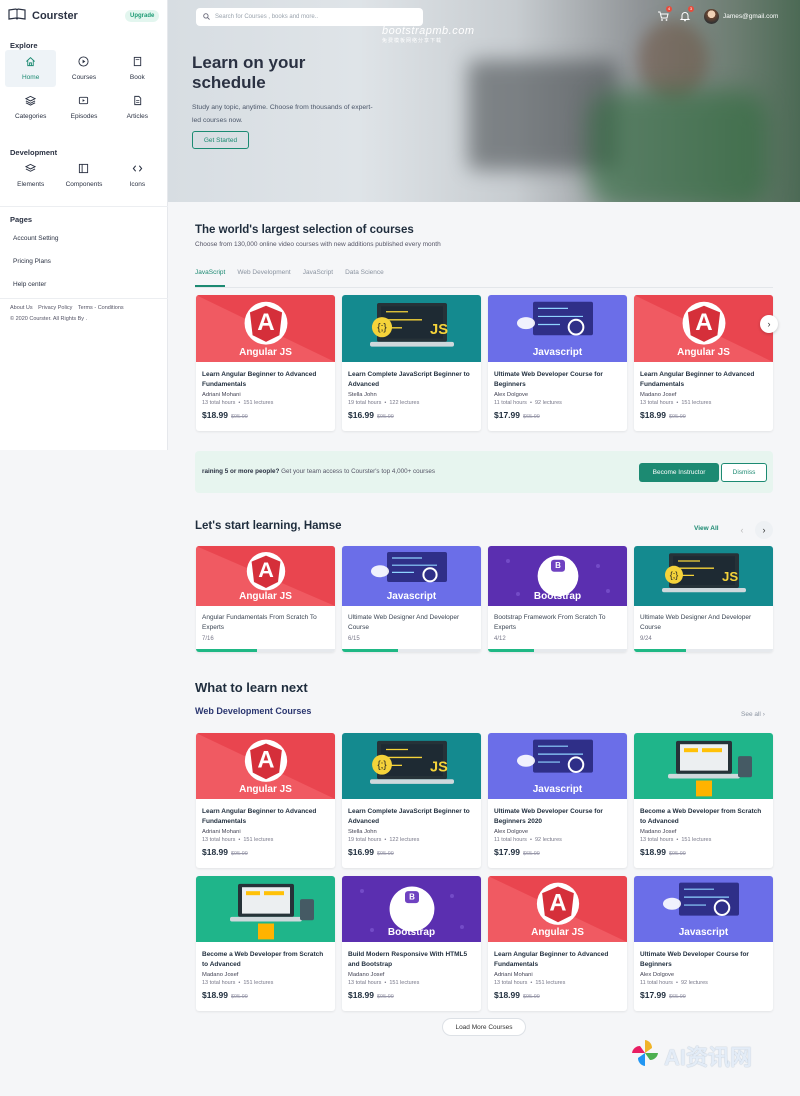 The width and height of the screenshot is (800, 1096). I want to click on sidebar-link-help-center: Help center, so click(29, 284).